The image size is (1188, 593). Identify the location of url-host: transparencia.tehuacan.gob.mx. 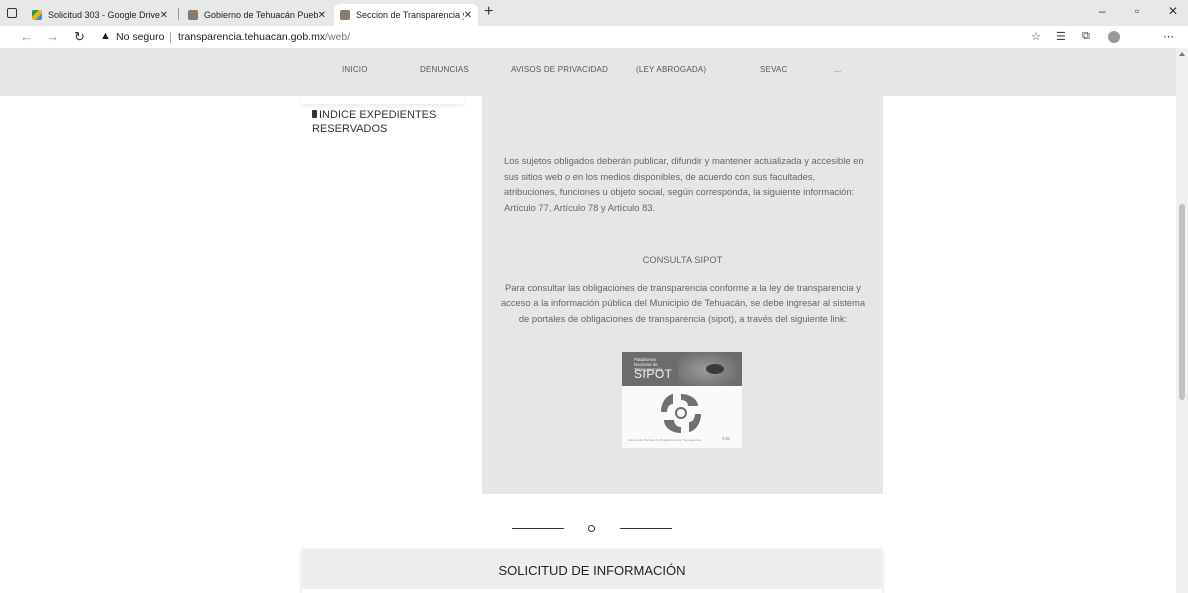
(252, 37).